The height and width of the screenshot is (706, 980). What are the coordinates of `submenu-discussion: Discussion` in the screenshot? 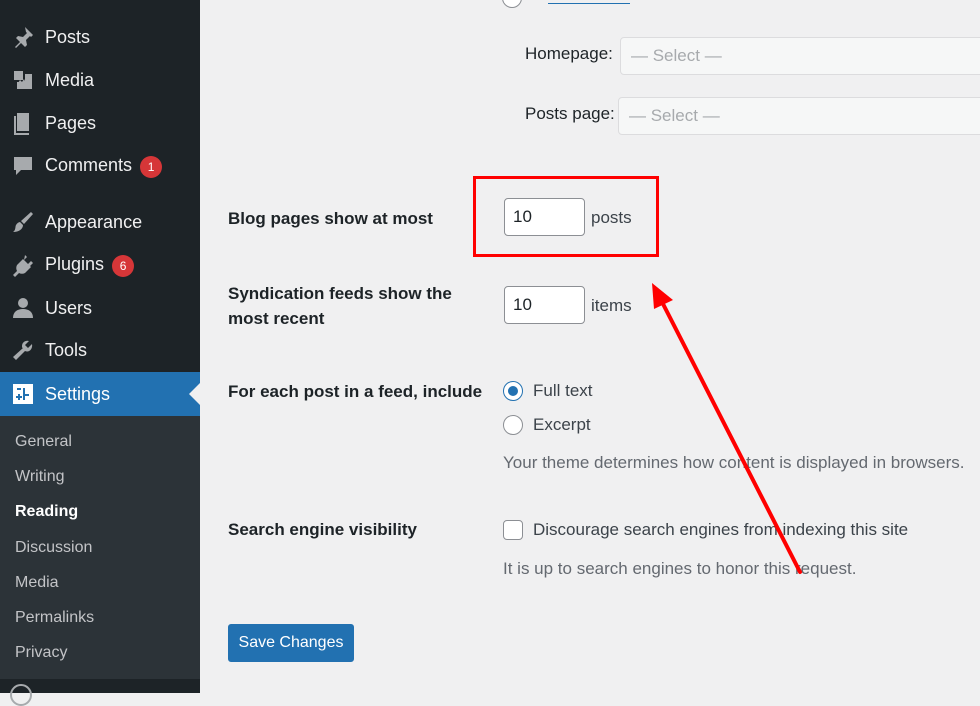 It's located at (53, 548).